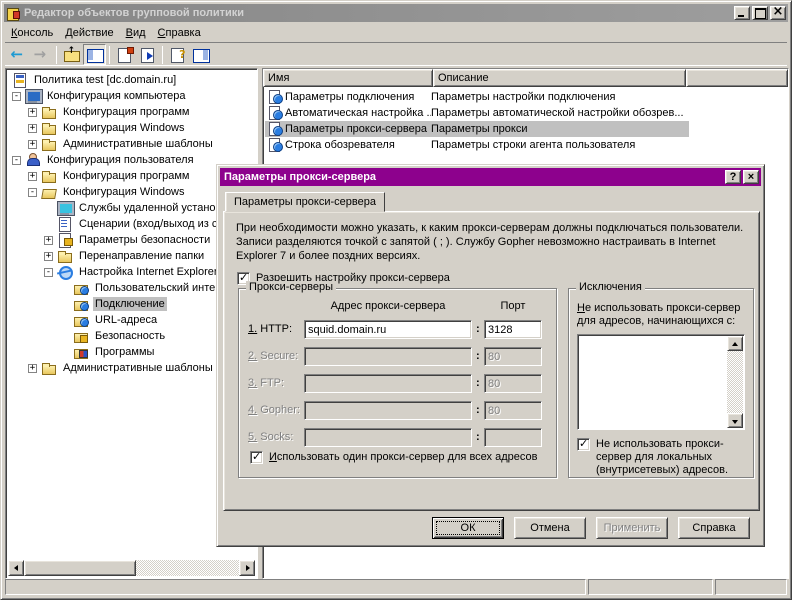 The width and height of the screenshot is (792, 600). What do you see at coordinates (247, 568) in the screenshot?
I see `scroll-right-button` at bounding box center [247, 568].